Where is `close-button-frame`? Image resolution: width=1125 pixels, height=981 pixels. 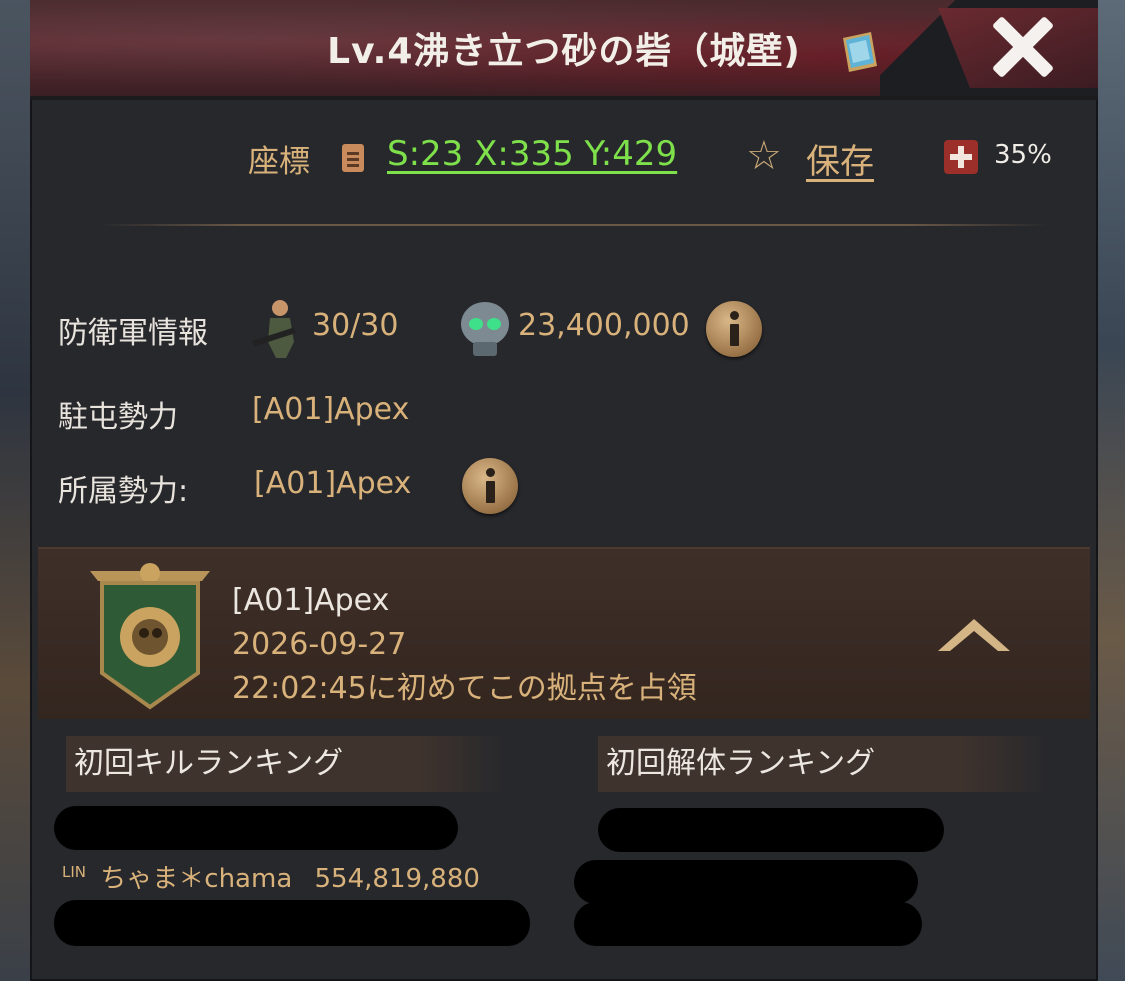
close-button-frame is located at coordinates (989, 48).